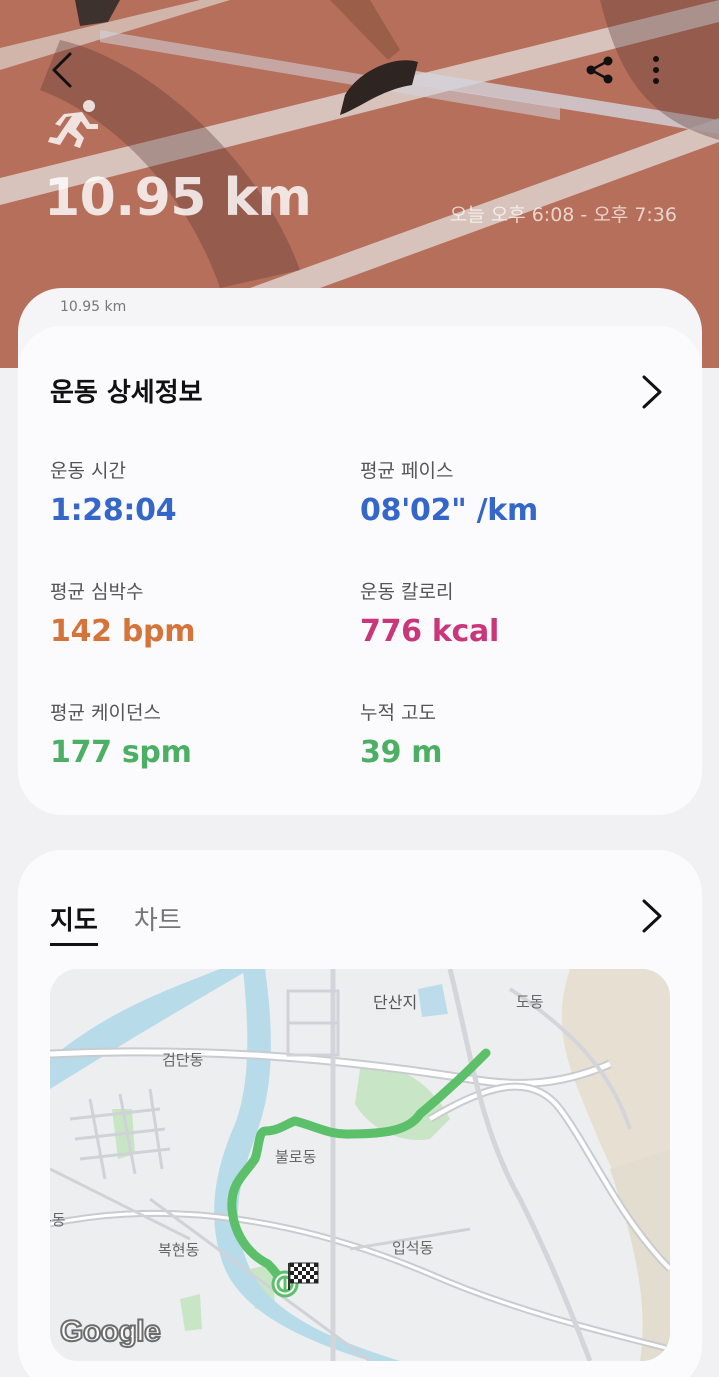 The width and height of the screenshot is (719, 1377). I want to click on detail-chevron-right-icon, so click(651, 392).